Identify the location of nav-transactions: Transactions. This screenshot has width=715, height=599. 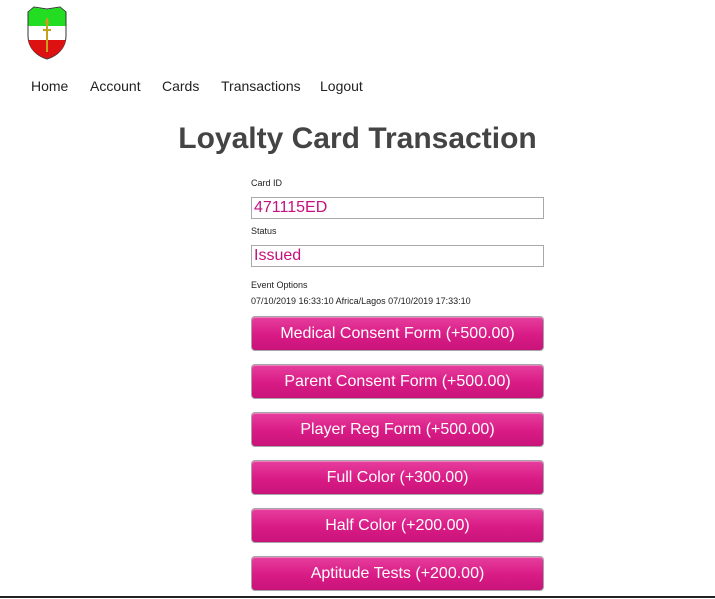
(261, 86).